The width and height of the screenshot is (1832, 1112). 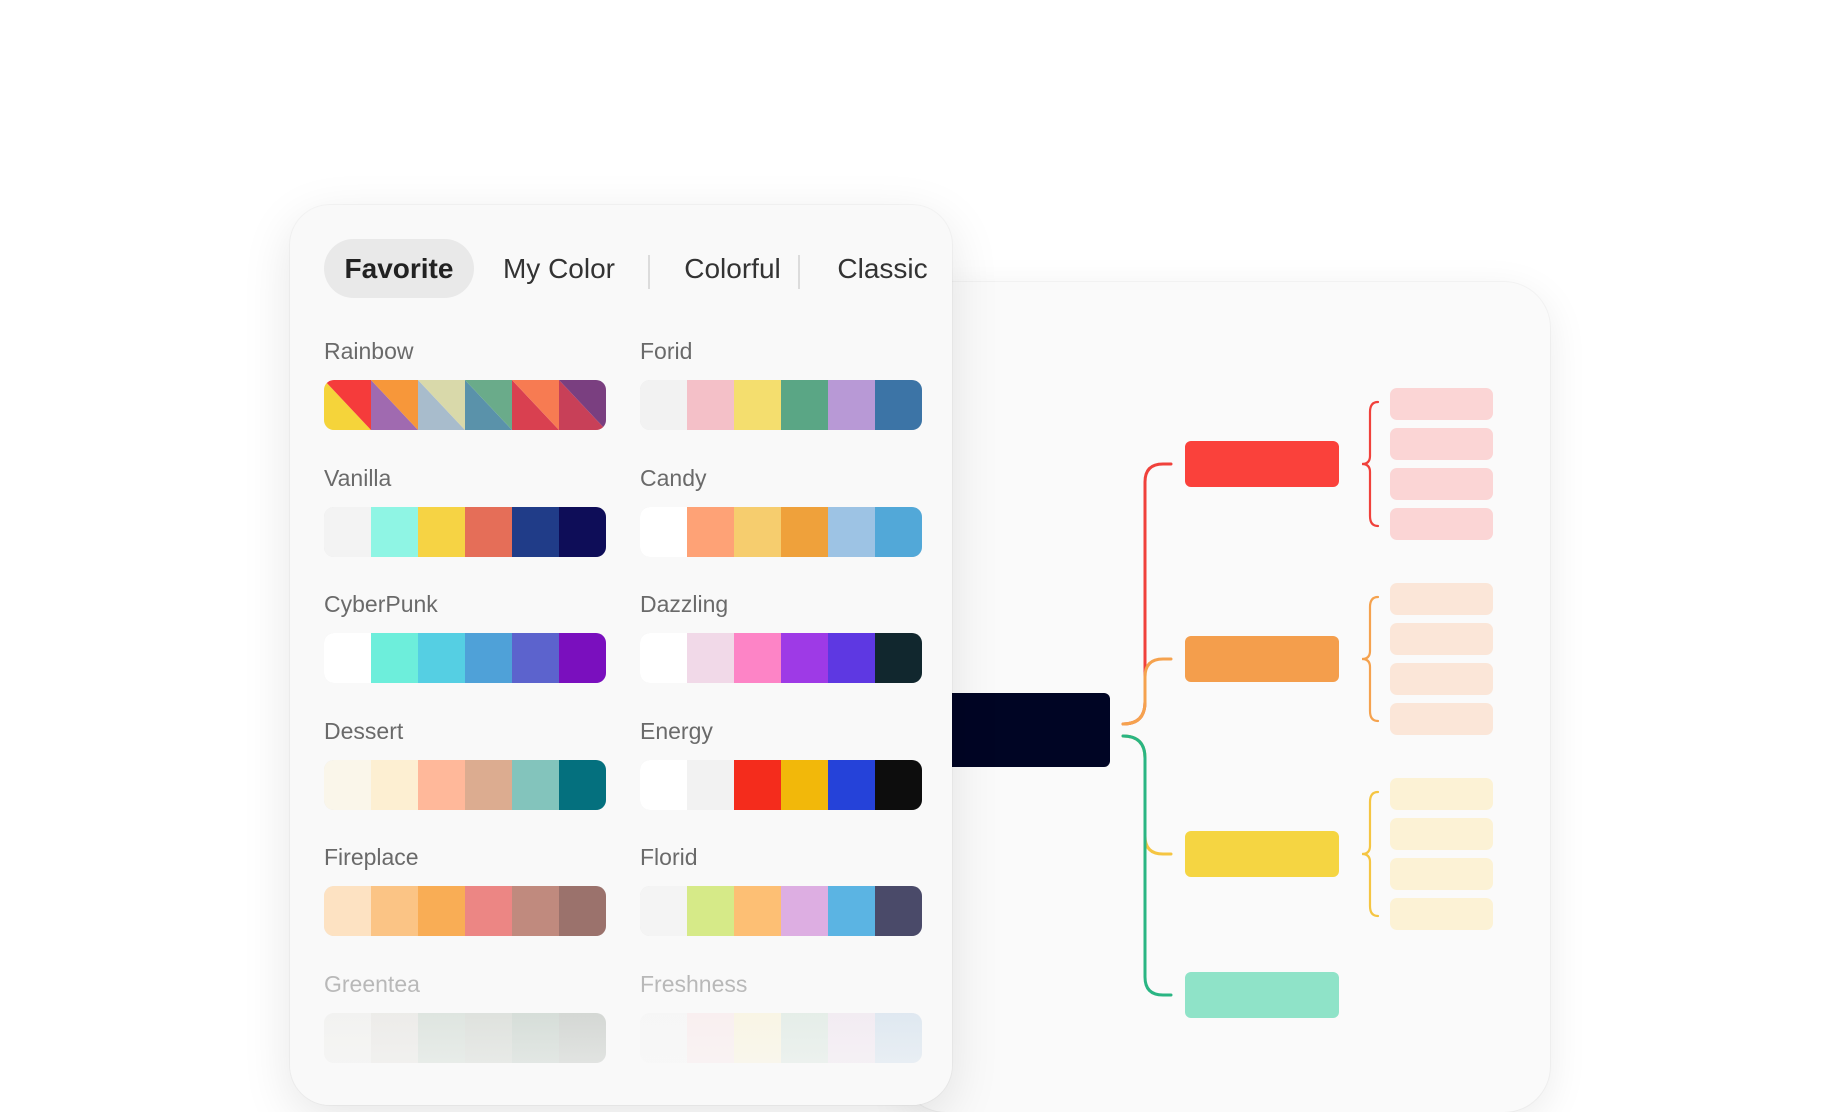 I want to click on theme-freshness: Freshness, so click(x=781, y=1016).